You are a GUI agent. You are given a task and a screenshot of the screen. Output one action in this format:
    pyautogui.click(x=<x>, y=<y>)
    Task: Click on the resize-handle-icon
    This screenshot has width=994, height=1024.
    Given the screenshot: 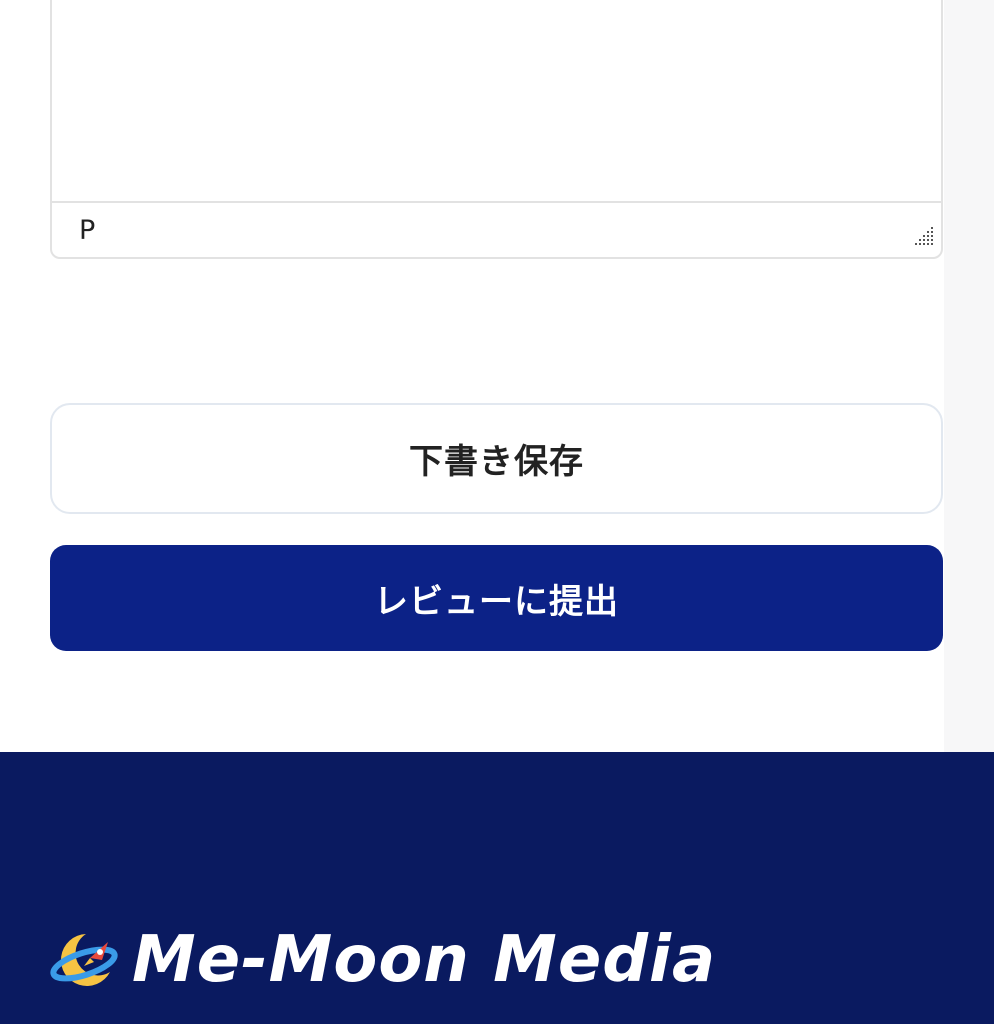 What is the action you would take?
    pyautogui.click(x=923, y=237)
    